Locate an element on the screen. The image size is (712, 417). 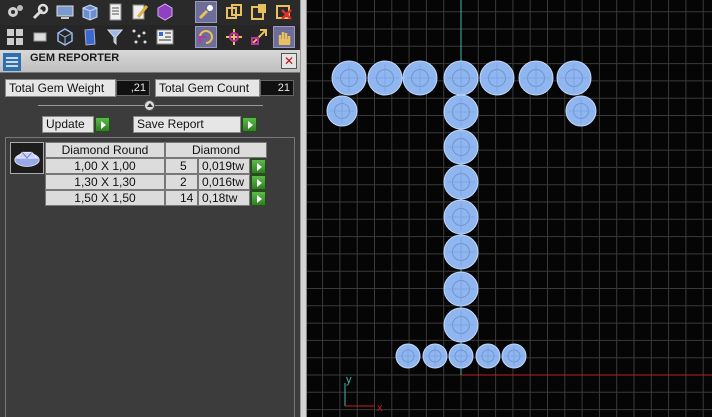
hand-icon is located at coordinates (284, 37).